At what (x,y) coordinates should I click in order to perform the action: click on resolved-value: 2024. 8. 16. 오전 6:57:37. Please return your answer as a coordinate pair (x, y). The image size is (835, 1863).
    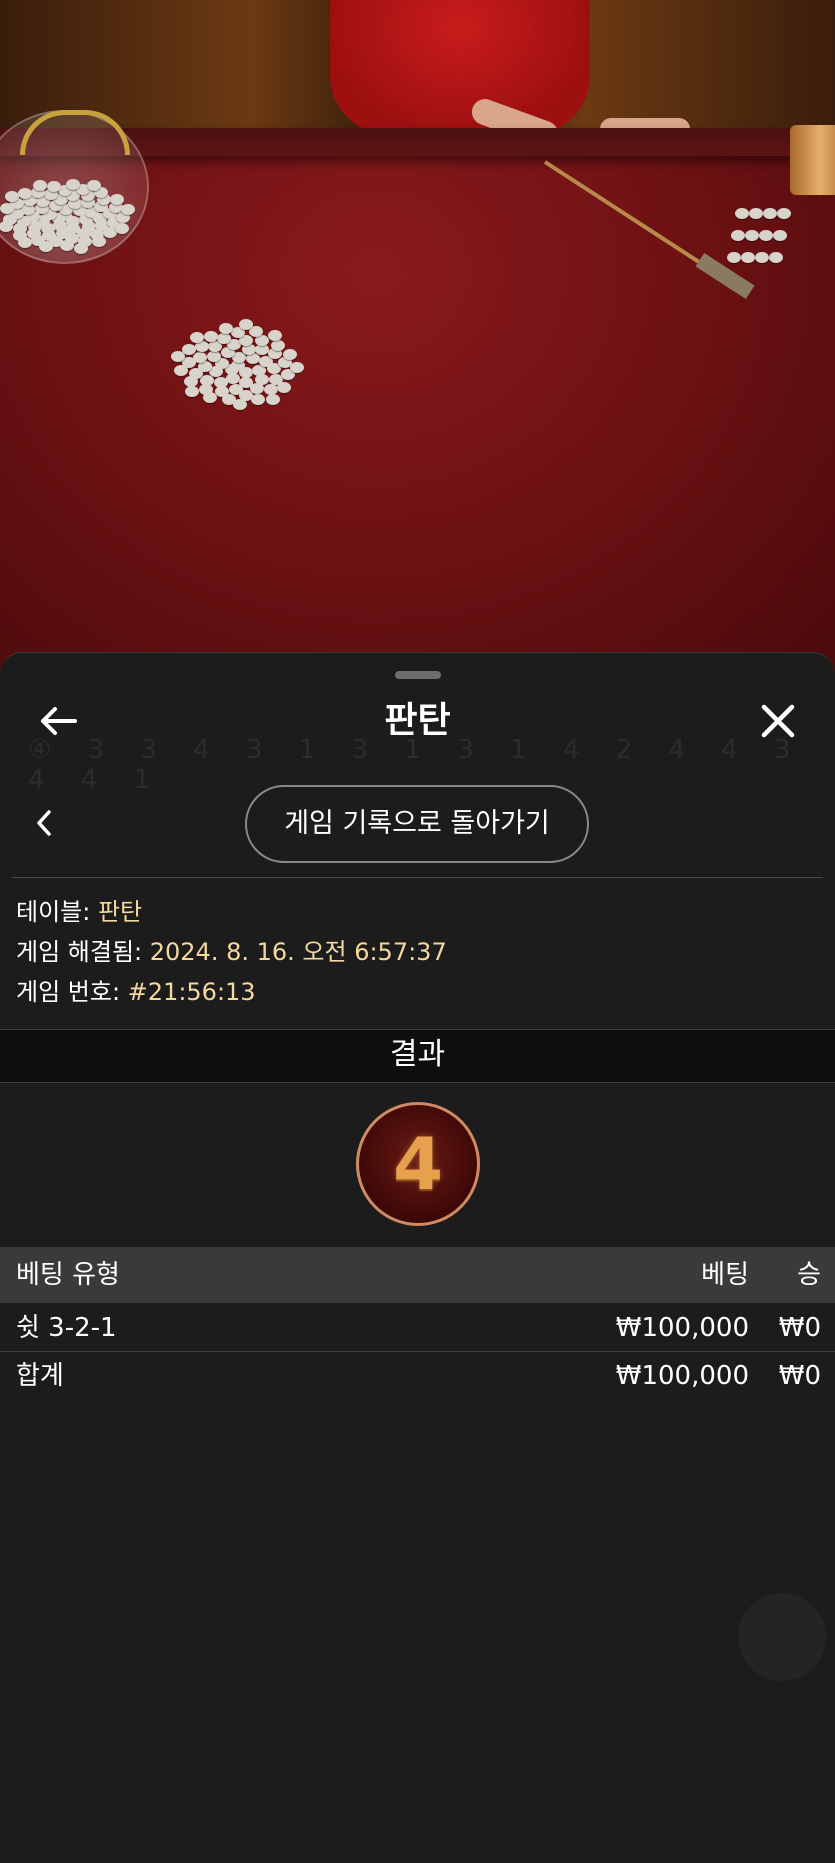
    Looking at the image, I should click on (298, 952).